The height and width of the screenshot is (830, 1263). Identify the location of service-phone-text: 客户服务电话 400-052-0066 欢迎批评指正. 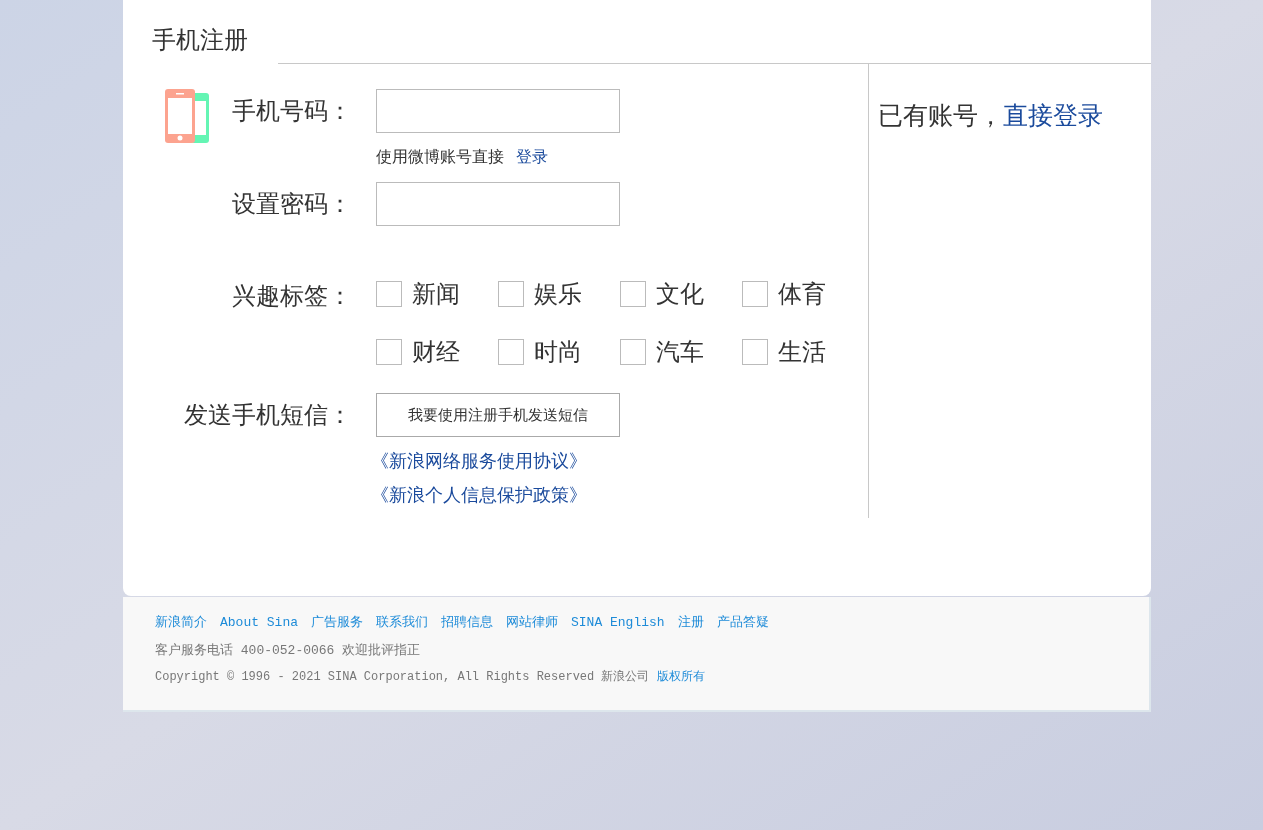
(288, 650).